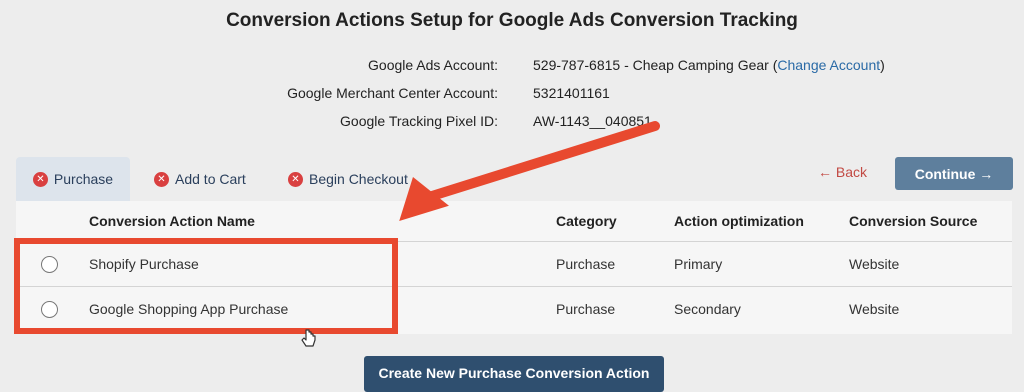 Image resolution: width=1024 pixels, height=392 pixels. I want to click on annotation-arrow-icon, so click(529, 171).